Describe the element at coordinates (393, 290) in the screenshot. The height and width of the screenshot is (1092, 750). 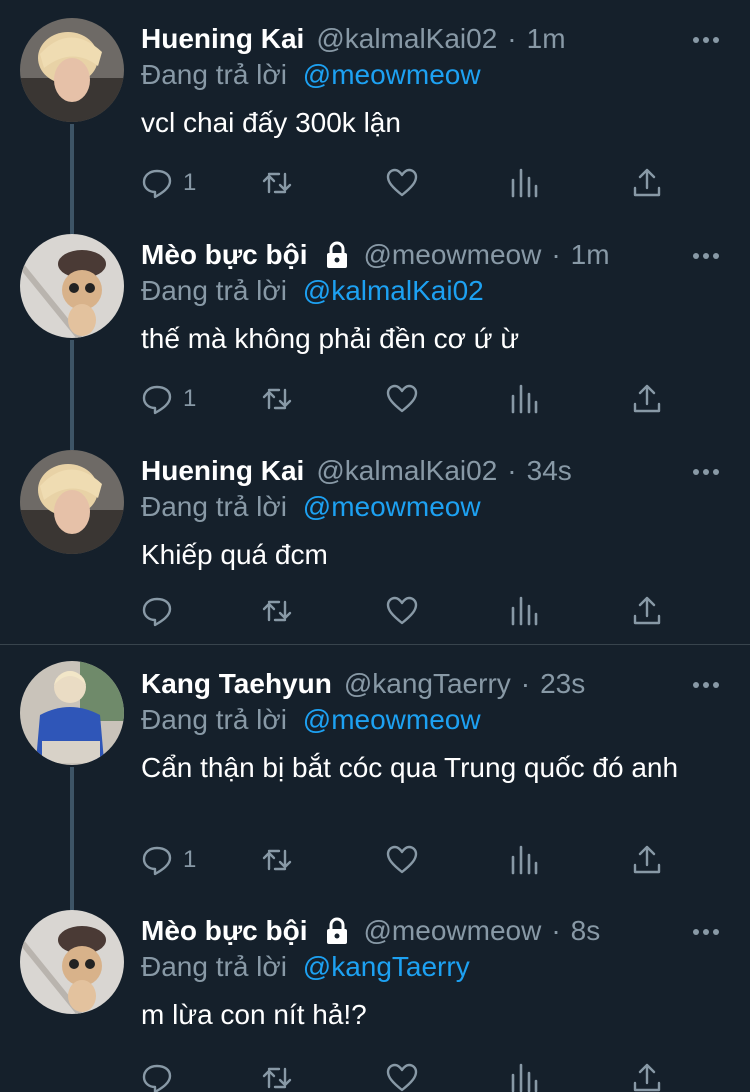
I see `replying-to-handle: @kalmalKai02` at that location.